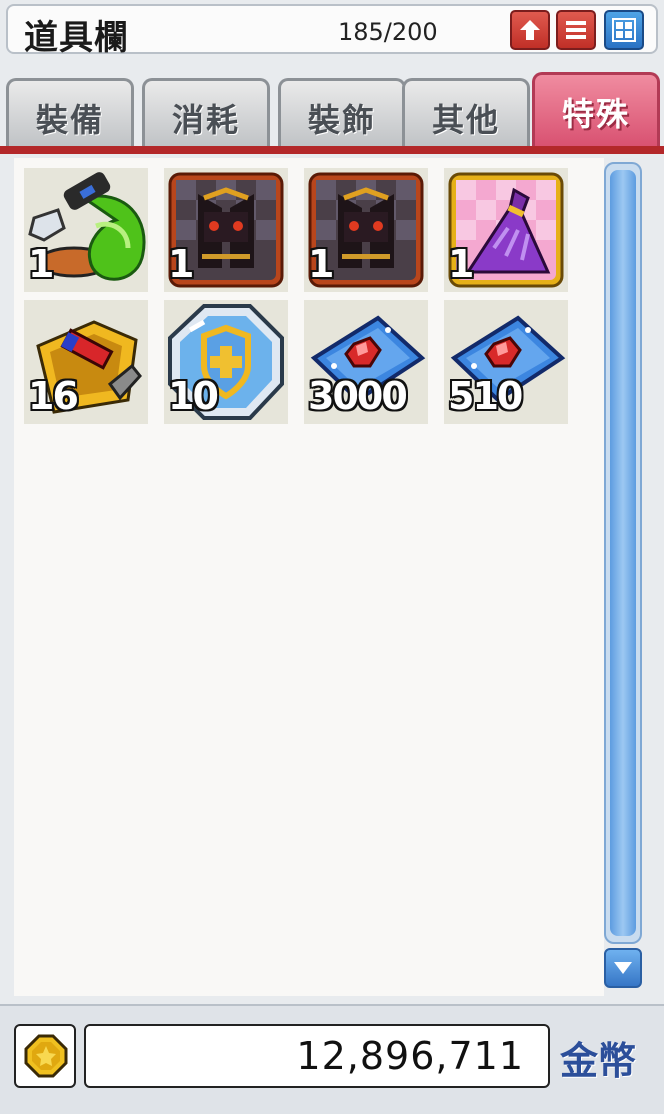 The width and height of the screenshot is (664, 1114). I want to click on gold-amount-field: 12,896,711, so click(317, 1056).